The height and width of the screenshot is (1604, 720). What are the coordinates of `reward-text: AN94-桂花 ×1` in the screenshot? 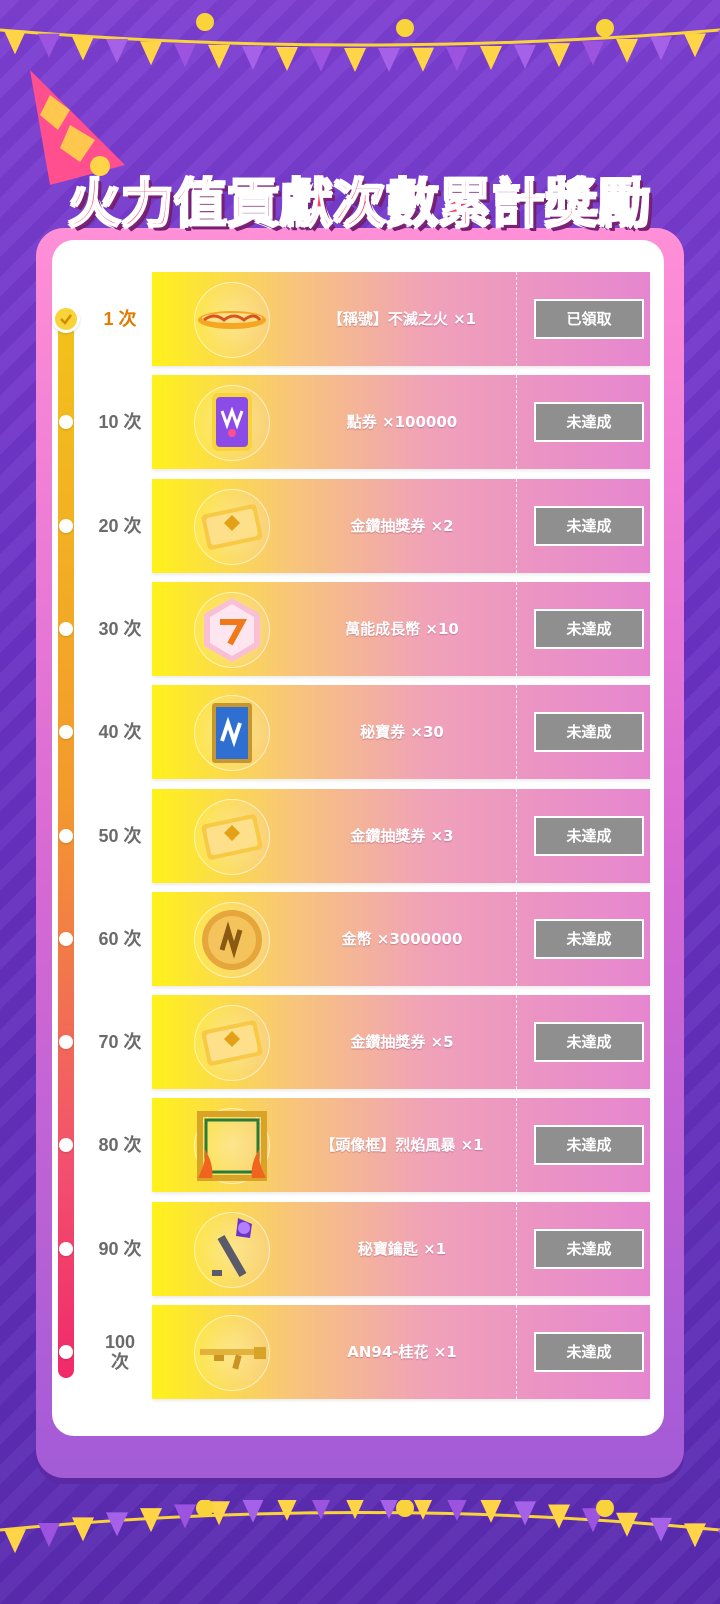 It's located at (402, 1352).